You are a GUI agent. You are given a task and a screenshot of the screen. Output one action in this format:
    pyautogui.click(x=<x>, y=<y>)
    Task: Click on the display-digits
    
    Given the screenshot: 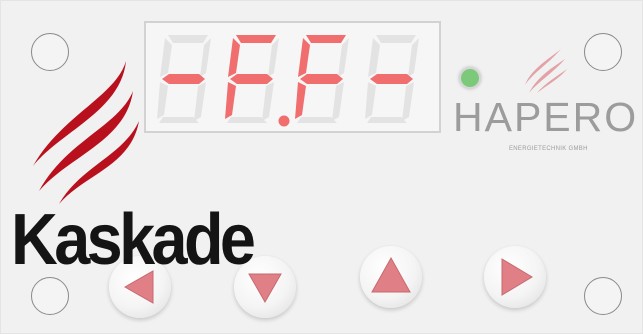 What is the action you would take?
    pyautogui.click(x=288, y=81)
    